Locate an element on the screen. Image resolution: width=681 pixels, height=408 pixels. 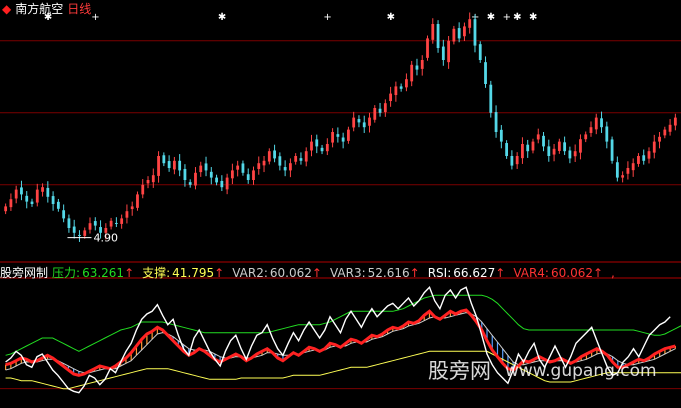
chart-header: ◆ 南方航空 日线 is located at coordinates (48, 8).